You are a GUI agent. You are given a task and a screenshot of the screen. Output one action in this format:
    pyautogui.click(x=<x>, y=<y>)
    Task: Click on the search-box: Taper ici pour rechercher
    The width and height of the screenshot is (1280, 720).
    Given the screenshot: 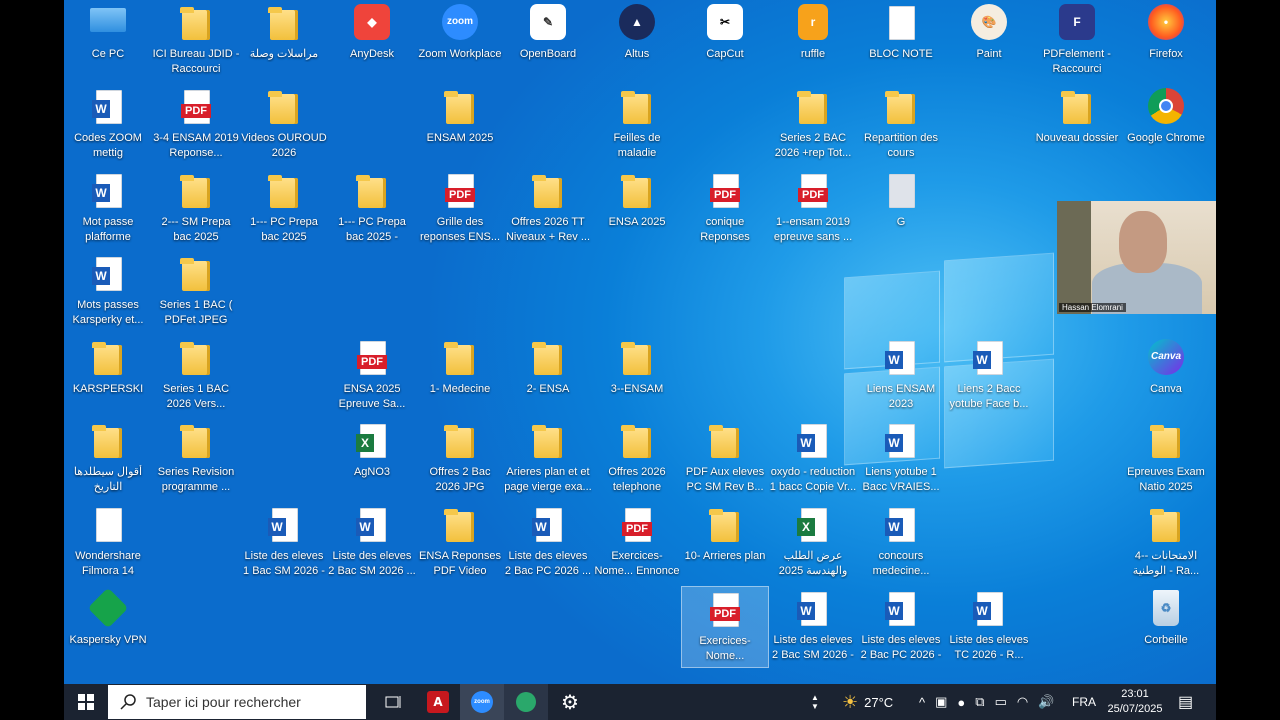 What is the action you would take?
    pyautogui.click(x=237, y=702)
    